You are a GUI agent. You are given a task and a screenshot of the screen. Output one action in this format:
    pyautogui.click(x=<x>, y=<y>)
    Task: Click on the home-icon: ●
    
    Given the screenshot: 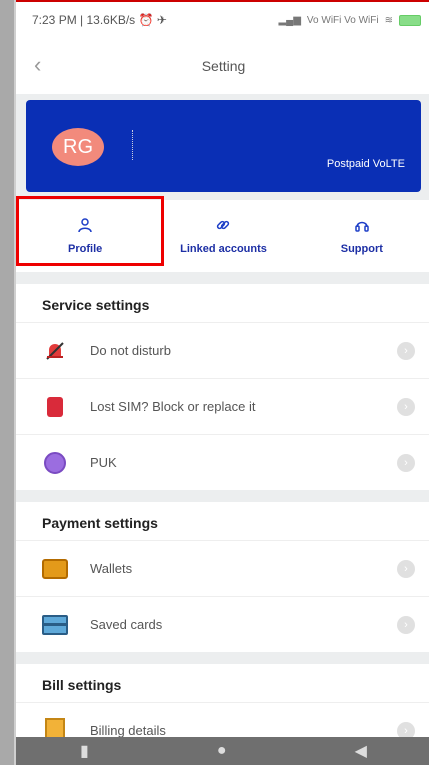 What is the action you would take?
    pyautogui.click(x=222, y=751)
    